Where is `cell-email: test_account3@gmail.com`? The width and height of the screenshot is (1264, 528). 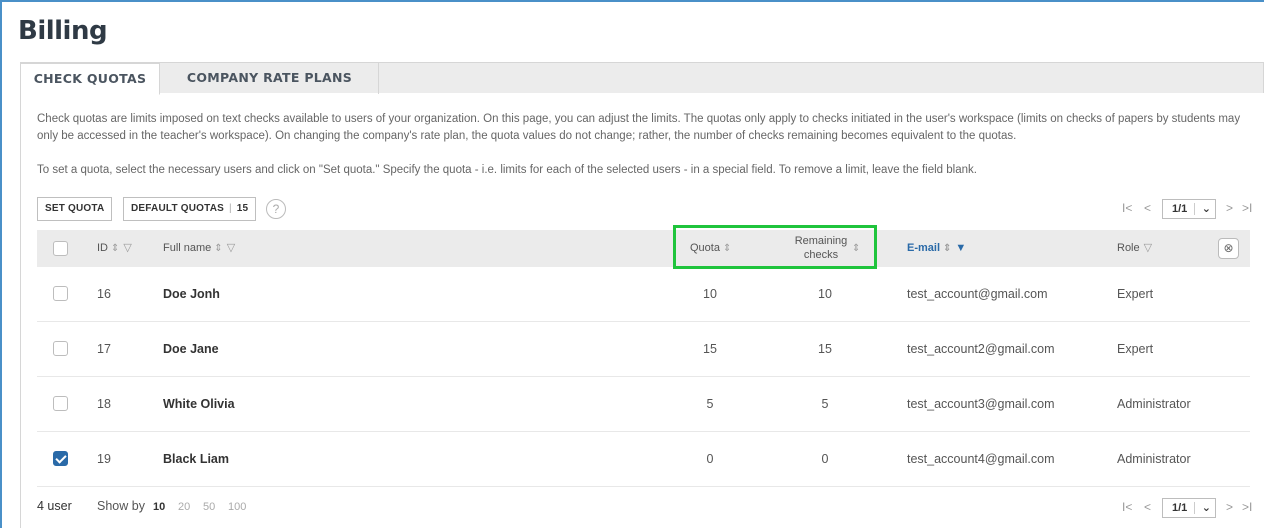 cell-email: test_account3@gmail.com is located at coordinates (981, 404).